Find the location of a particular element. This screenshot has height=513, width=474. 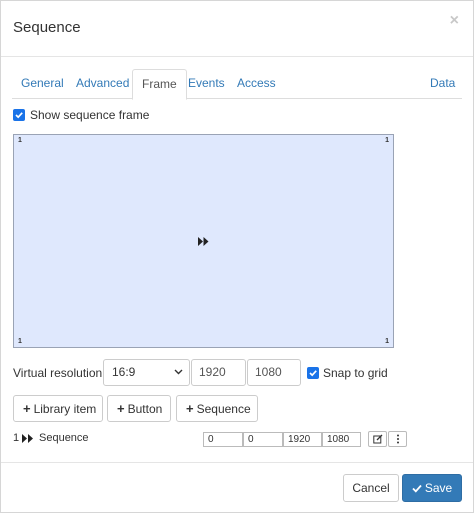

chevron-down-icon is located at coordinates (178, 372).